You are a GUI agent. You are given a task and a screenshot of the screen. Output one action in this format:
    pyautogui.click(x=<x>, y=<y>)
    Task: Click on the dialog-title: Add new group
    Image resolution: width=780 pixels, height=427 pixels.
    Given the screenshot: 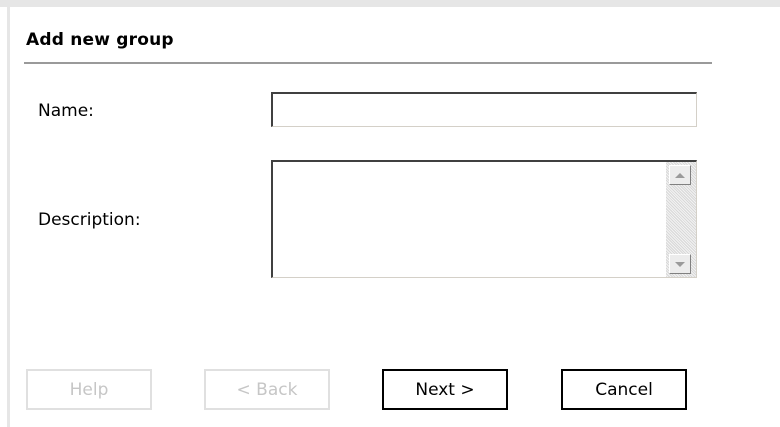 What is the action you would take?
    pyautogui.click(x=100, y=40)
    